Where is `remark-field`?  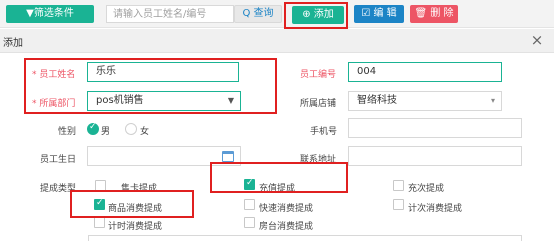
remark-field is located at coordinates (305, 238).